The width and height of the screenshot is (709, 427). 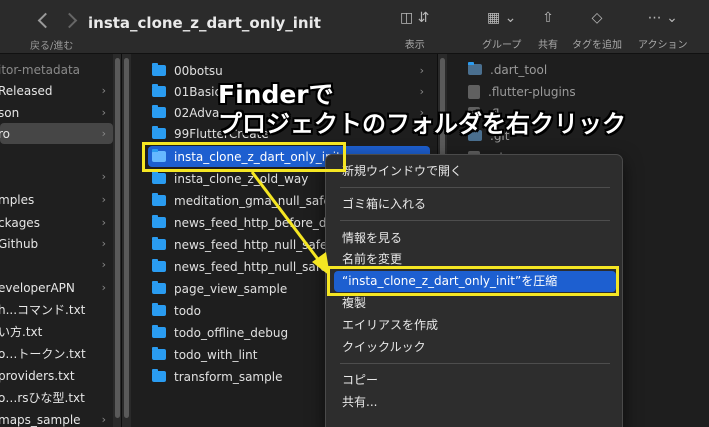 What do you see at coordinates (475, 238) in the screenshot?
I see `menu-item-get-info: 情報を見る` at bounding box center [475, 238].